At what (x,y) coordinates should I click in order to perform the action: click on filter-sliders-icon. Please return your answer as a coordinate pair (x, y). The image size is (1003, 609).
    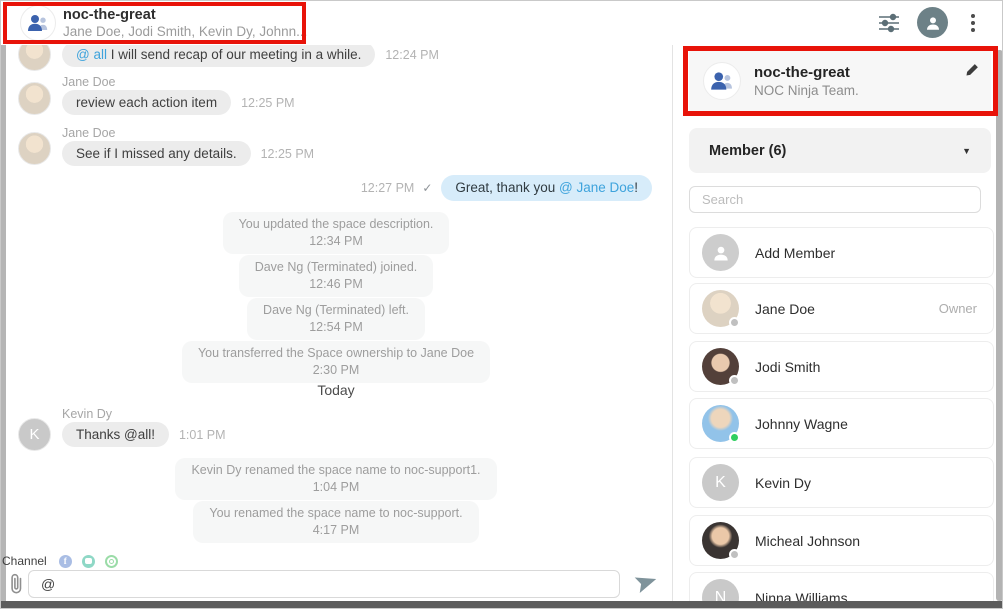
    Looking at the image, I should click on (889, 23).